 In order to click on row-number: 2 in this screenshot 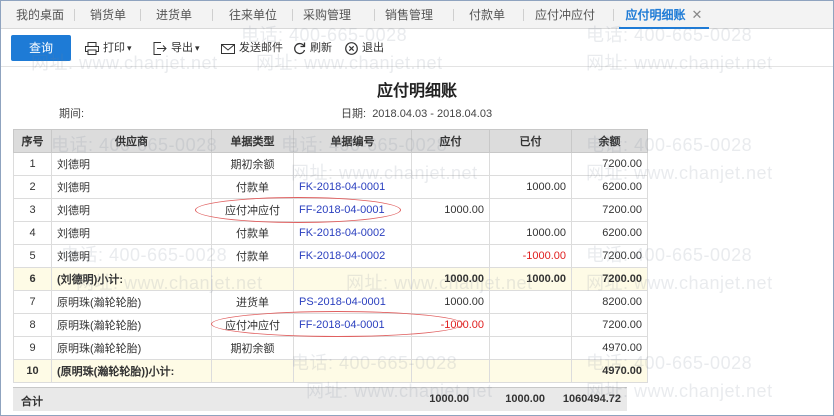, I will do `click(32, 187)`.